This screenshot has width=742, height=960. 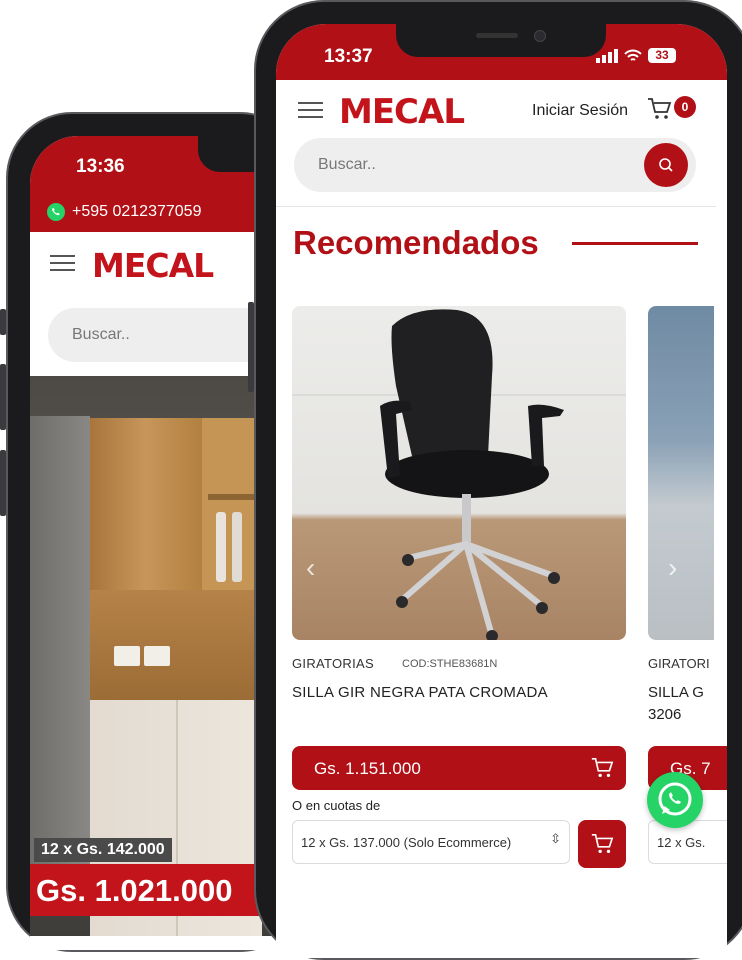 What do you see at coordinates (416, 242) in the screenshot?
I see `section-title: Recomendados` at bounding box center [416, 242].